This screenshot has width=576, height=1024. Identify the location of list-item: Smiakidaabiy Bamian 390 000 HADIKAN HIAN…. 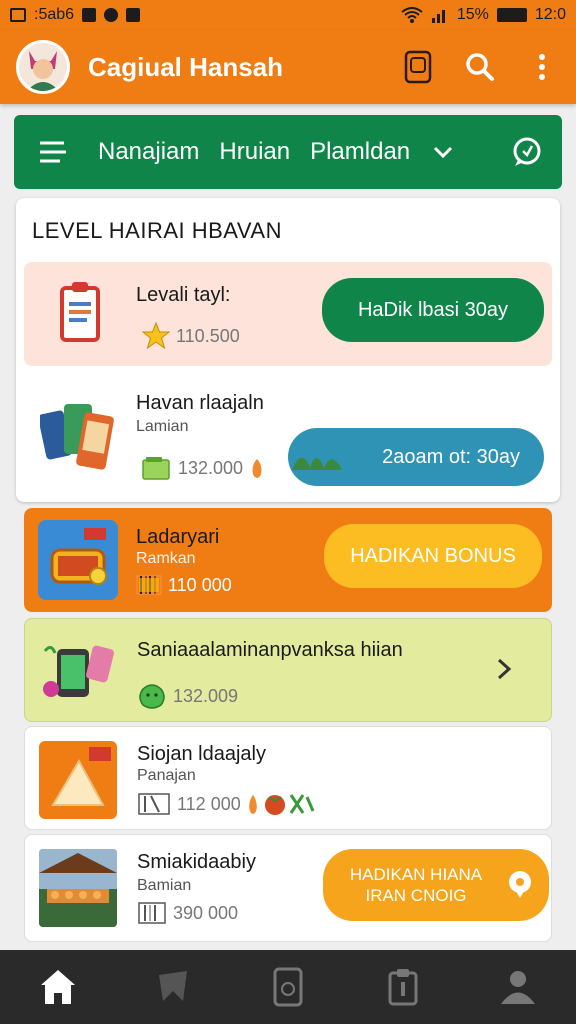
(288, 888).